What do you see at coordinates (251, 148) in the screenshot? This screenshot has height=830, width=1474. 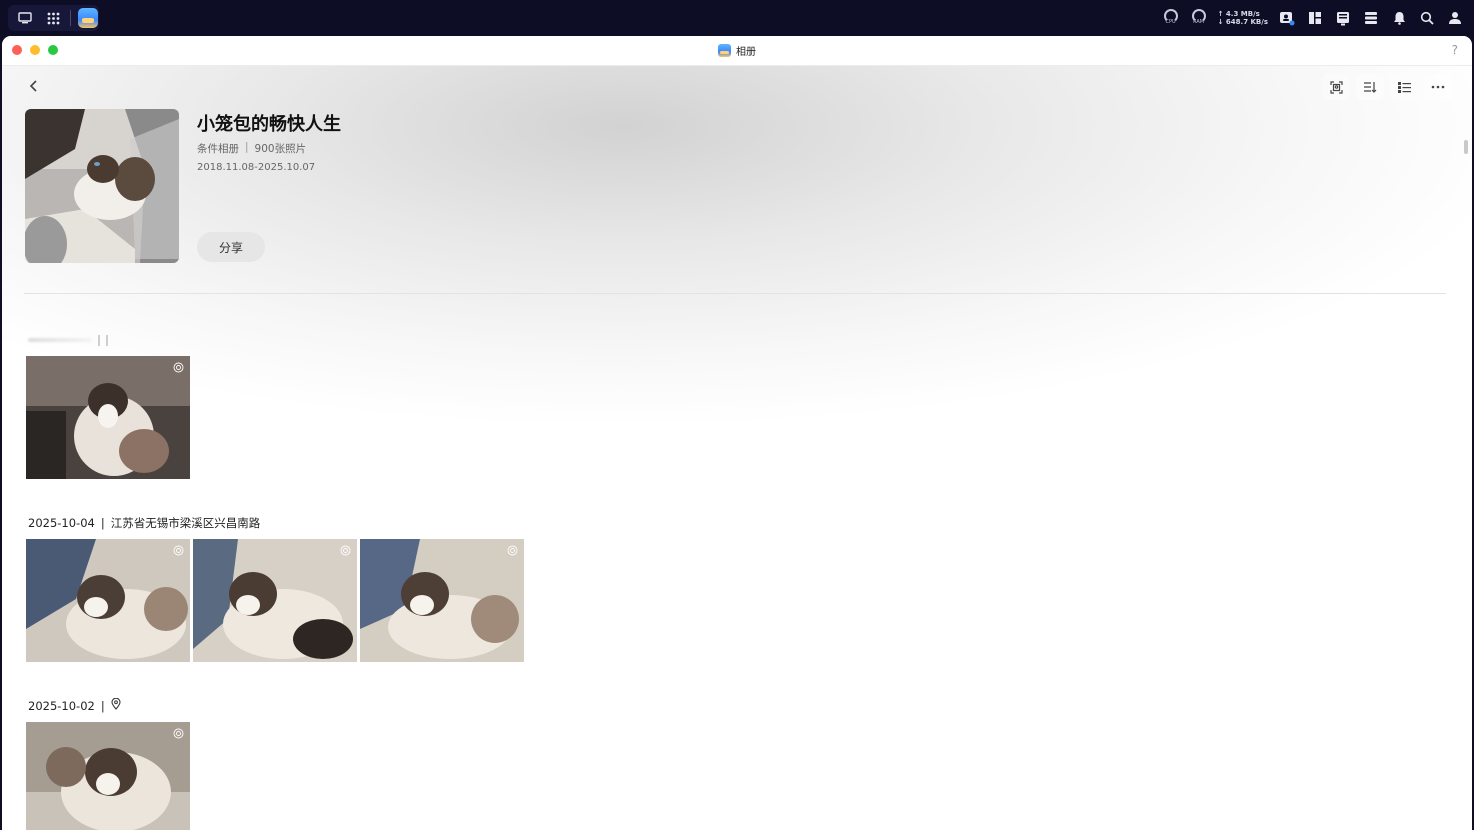 I see `album-meta: 条件相册 | 900张照片` at bounding box center [251, 148].